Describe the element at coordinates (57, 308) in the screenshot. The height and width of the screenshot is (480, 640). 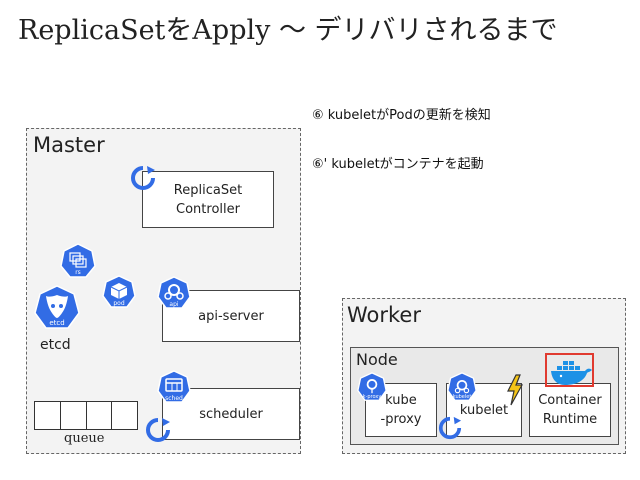
I see `etcd-icon: etcd` at that location.